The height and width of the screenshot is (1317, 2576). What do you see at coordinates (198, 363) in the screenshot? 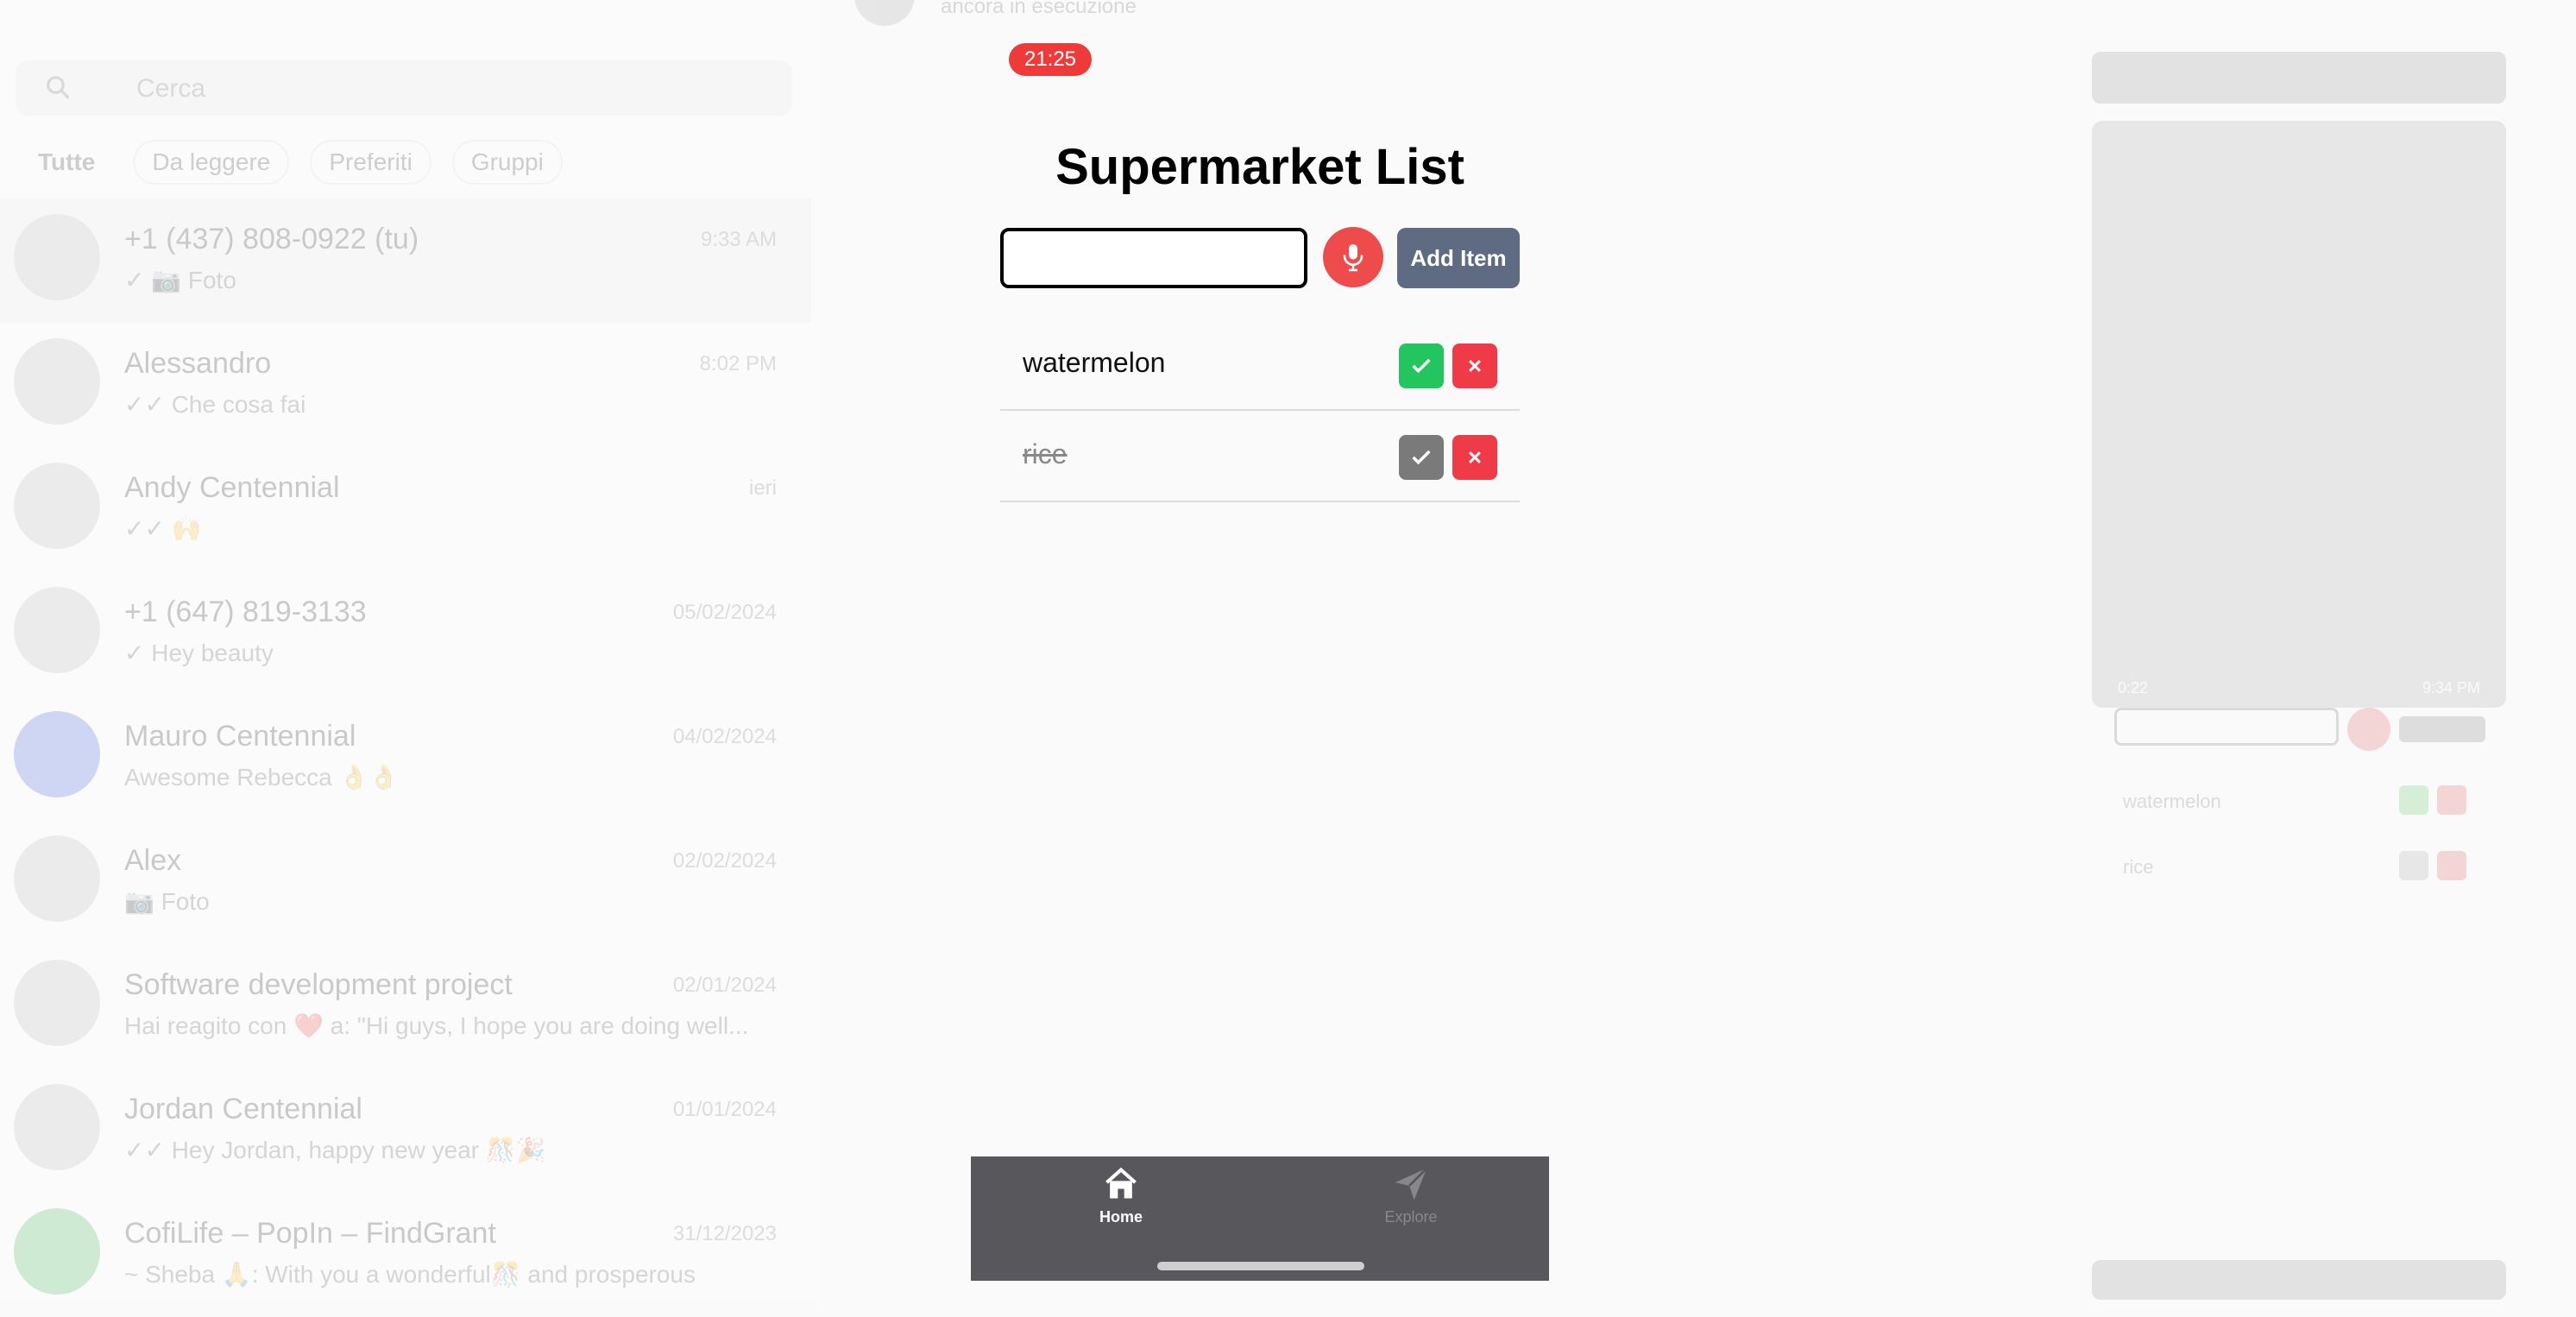
I see `chat-name: Alessandro` at bounding box center [198, 363].